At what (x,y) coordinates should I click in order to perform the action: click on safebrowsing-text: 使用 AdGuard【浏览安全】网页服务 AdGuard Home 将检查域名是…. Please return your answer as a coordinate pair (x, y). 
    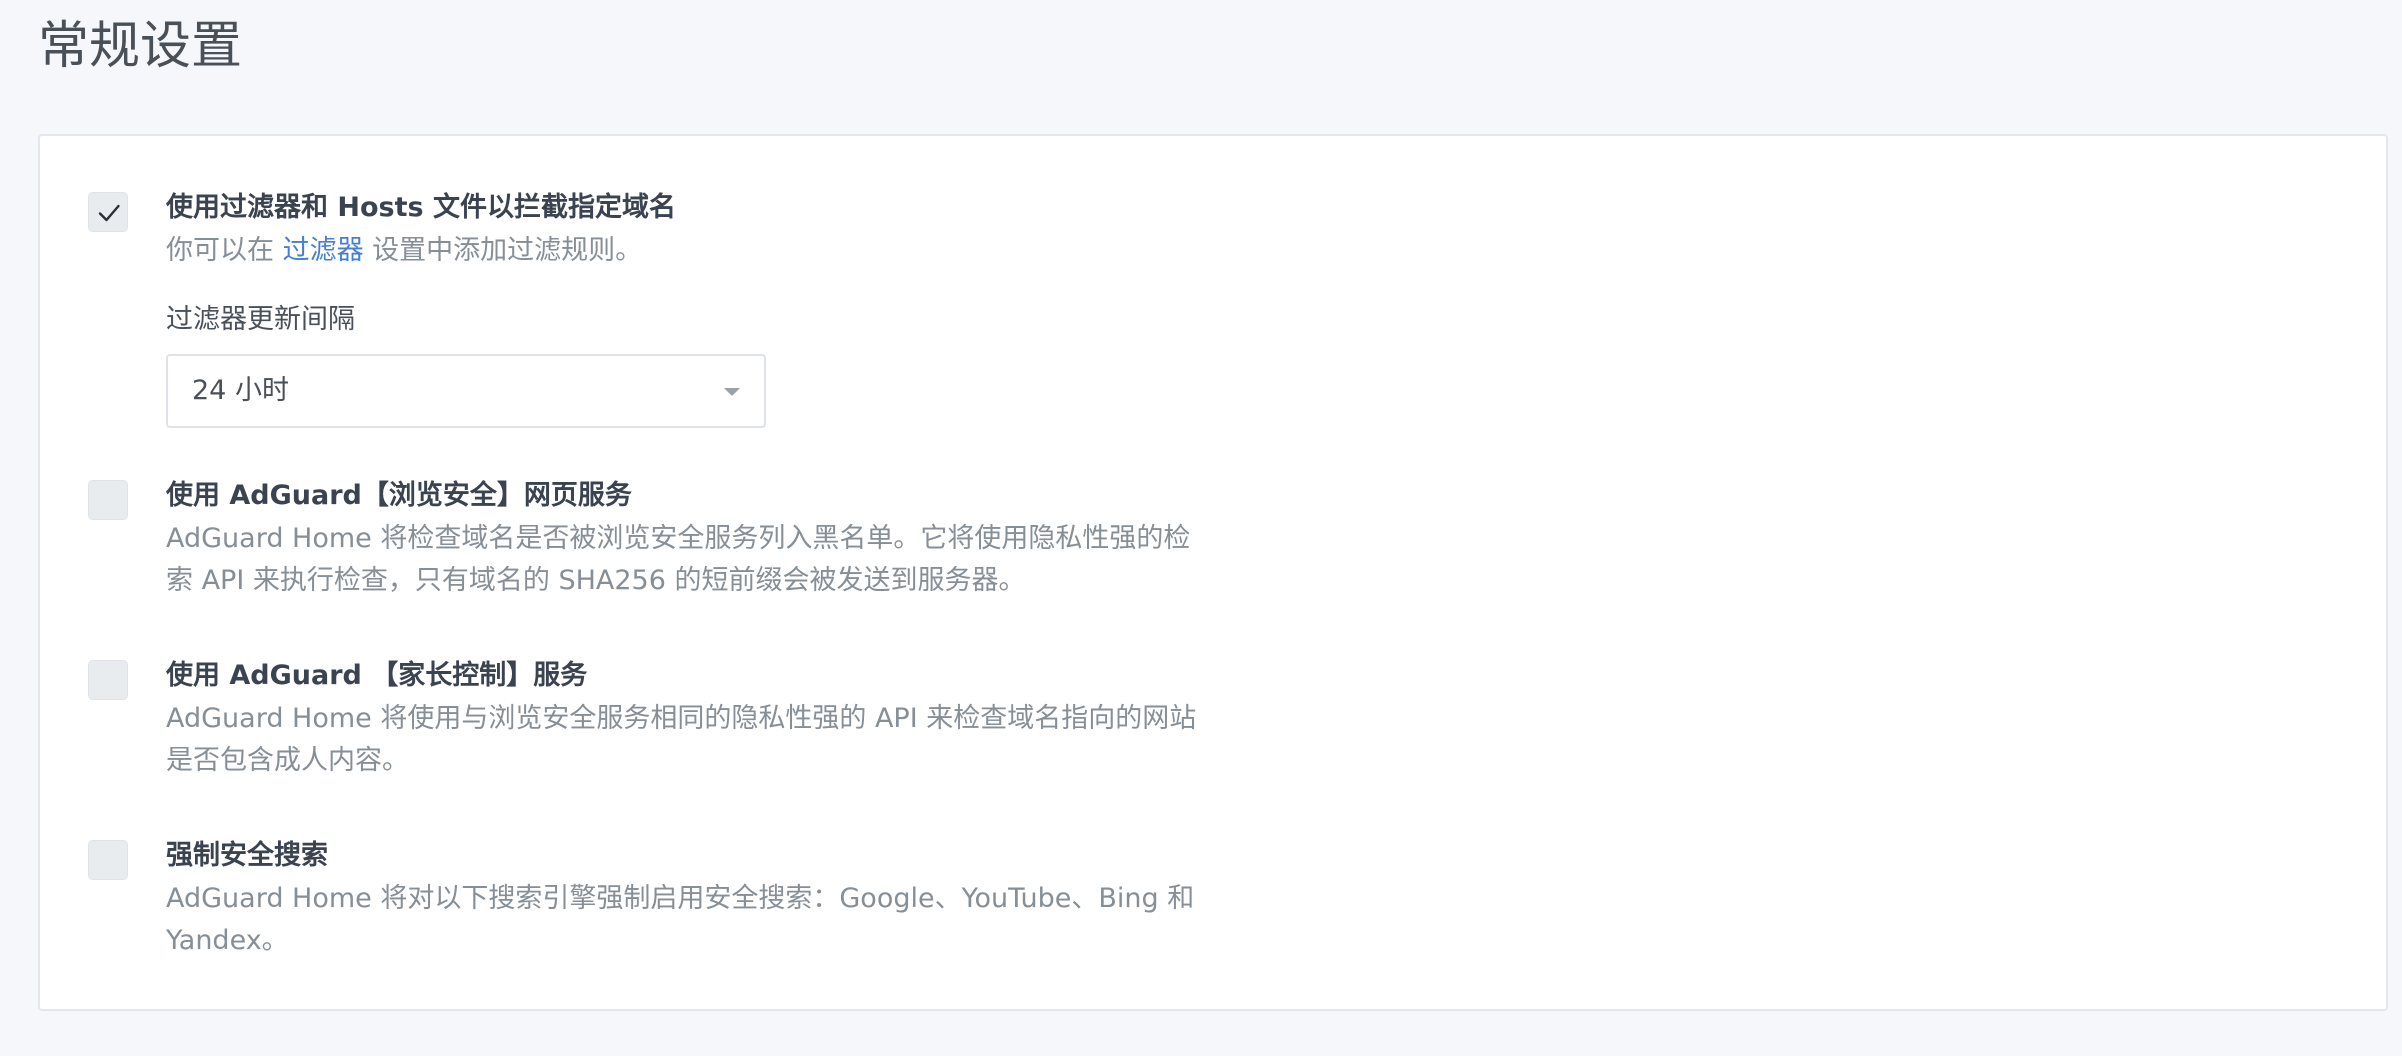
    Looking at the image, I should click on (686, 539).